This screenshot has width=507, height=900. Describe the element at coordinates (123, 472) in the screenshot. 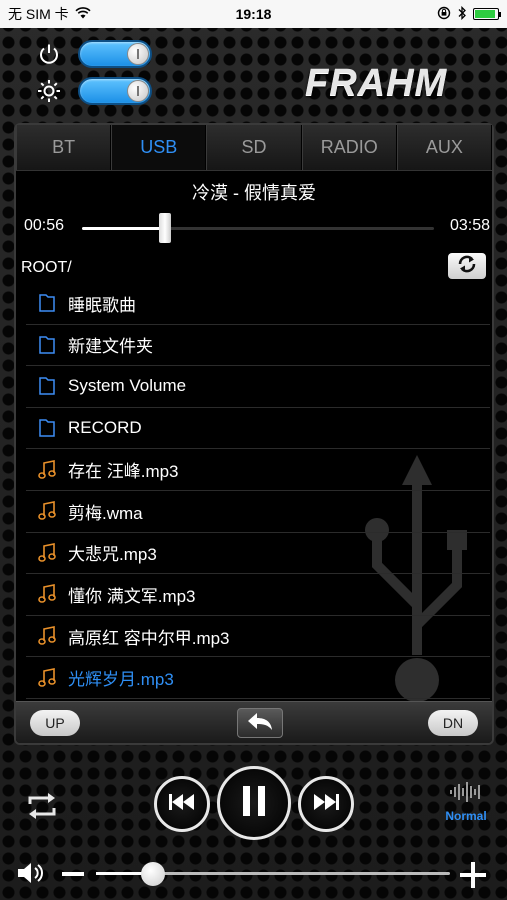

I see `item-name: 存在 汪峰.mp3` at that location.